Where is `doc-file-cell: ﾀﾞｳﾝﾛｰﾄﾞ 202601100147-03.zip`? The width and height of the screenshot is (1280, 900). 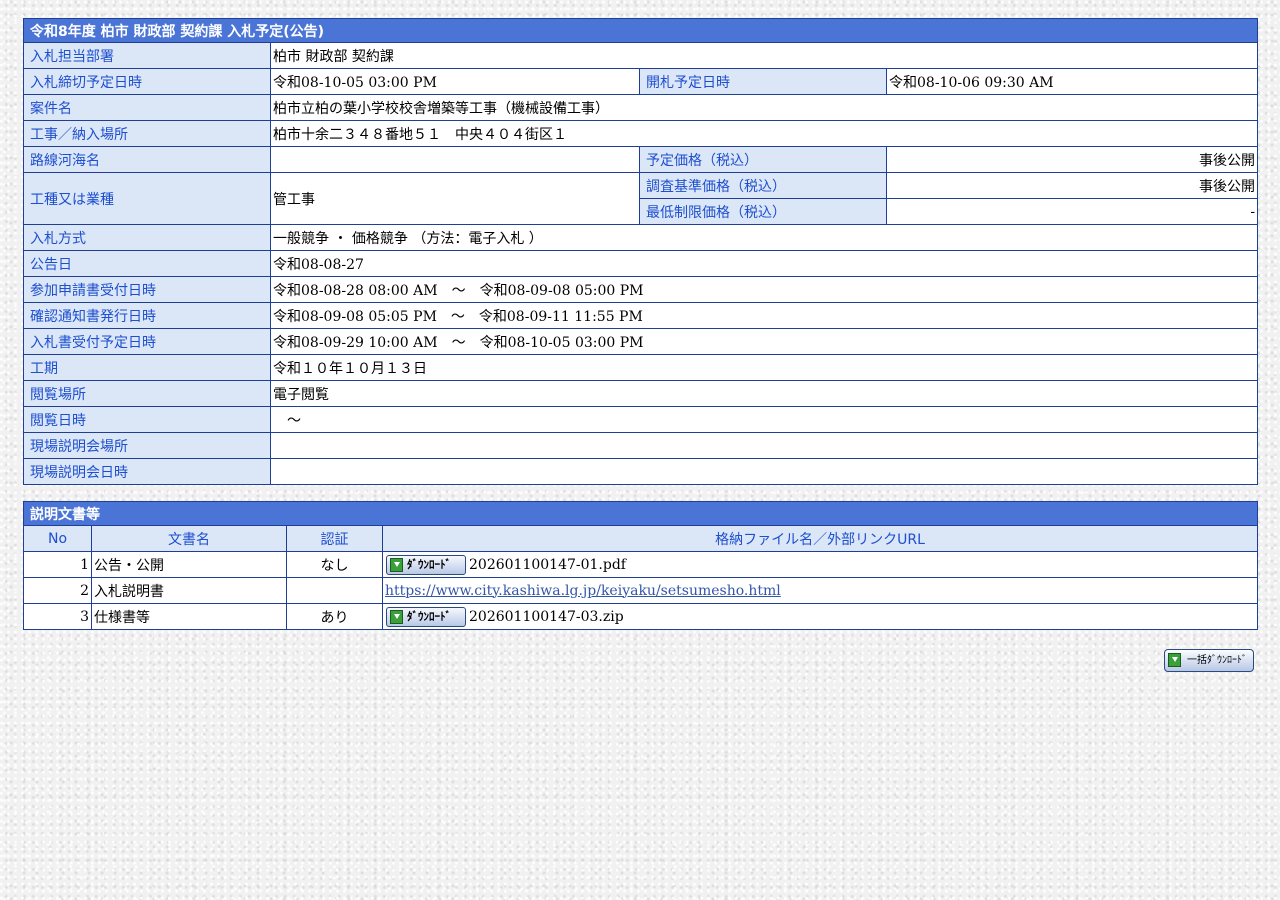
doc-file-cell: ﾀﾞｳﾝﾛｰﾄﾞ 202601100147-03.zip is located at coordinates (820, 616).